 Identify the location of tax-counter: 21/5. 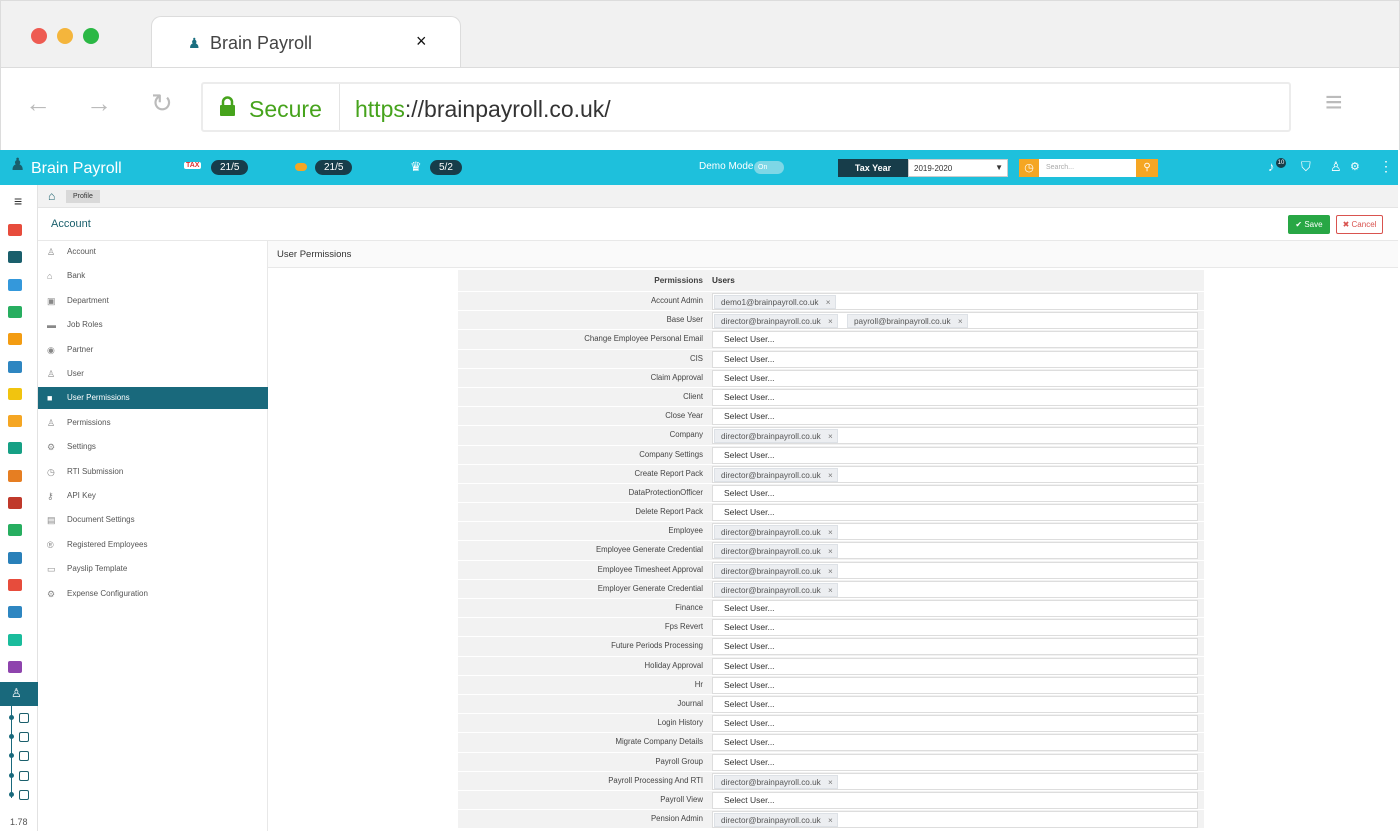
(230, 167).